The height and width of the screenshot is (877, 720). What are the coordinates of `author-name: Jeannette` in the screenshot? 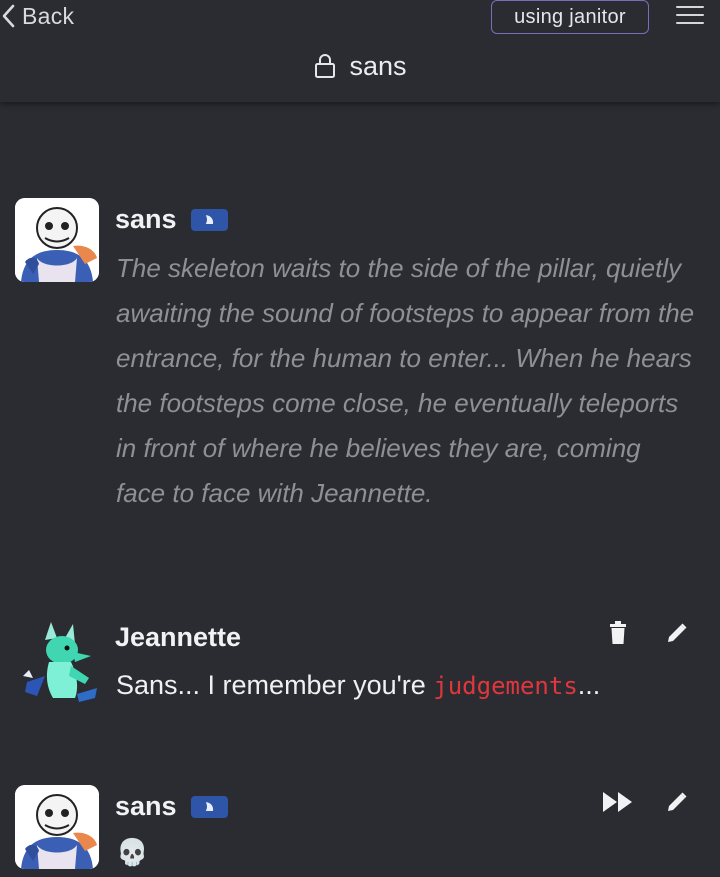 It's located at (178, 637).